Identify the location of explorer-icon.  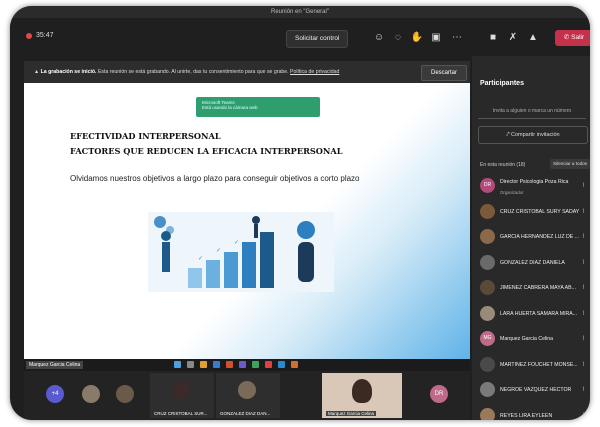
(203, 364).